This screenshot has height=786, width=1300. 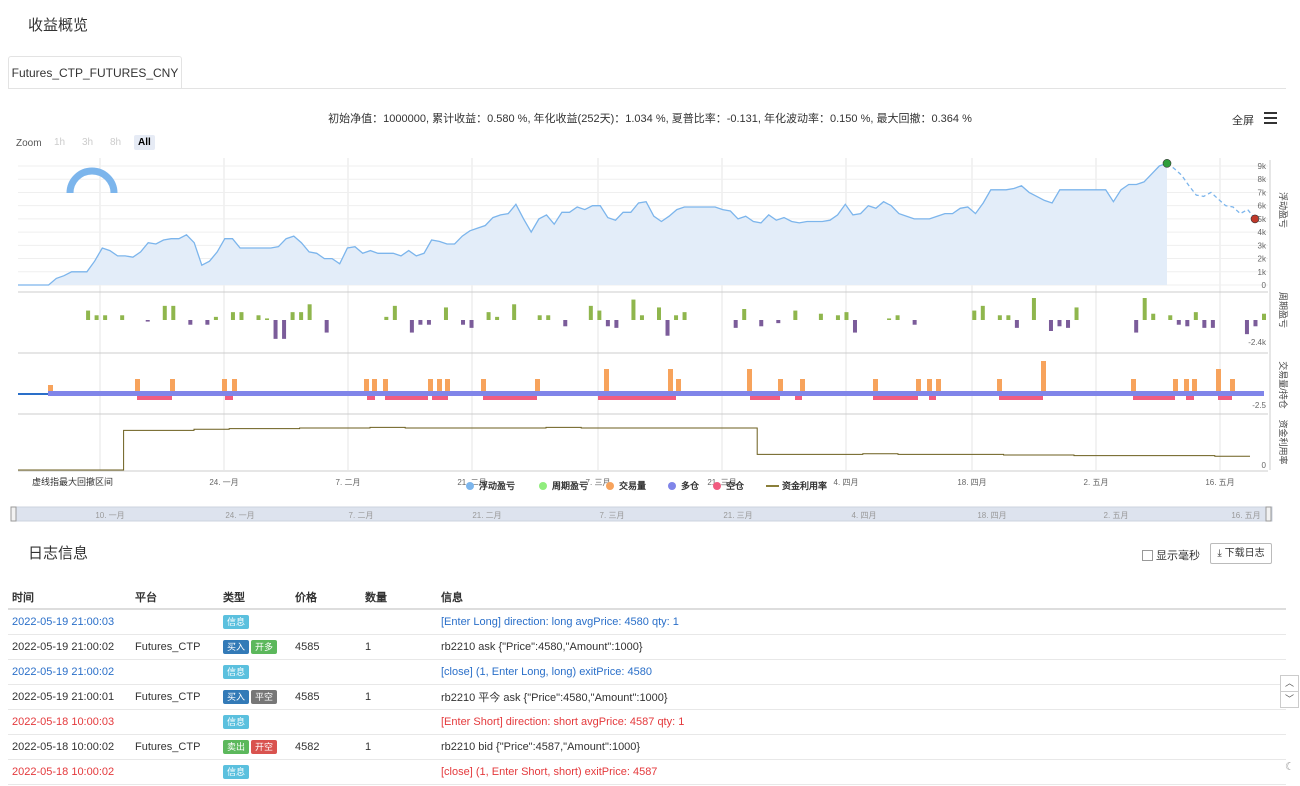 I want to click on y-tick-label: 7k, so click(x=1262, y=192).